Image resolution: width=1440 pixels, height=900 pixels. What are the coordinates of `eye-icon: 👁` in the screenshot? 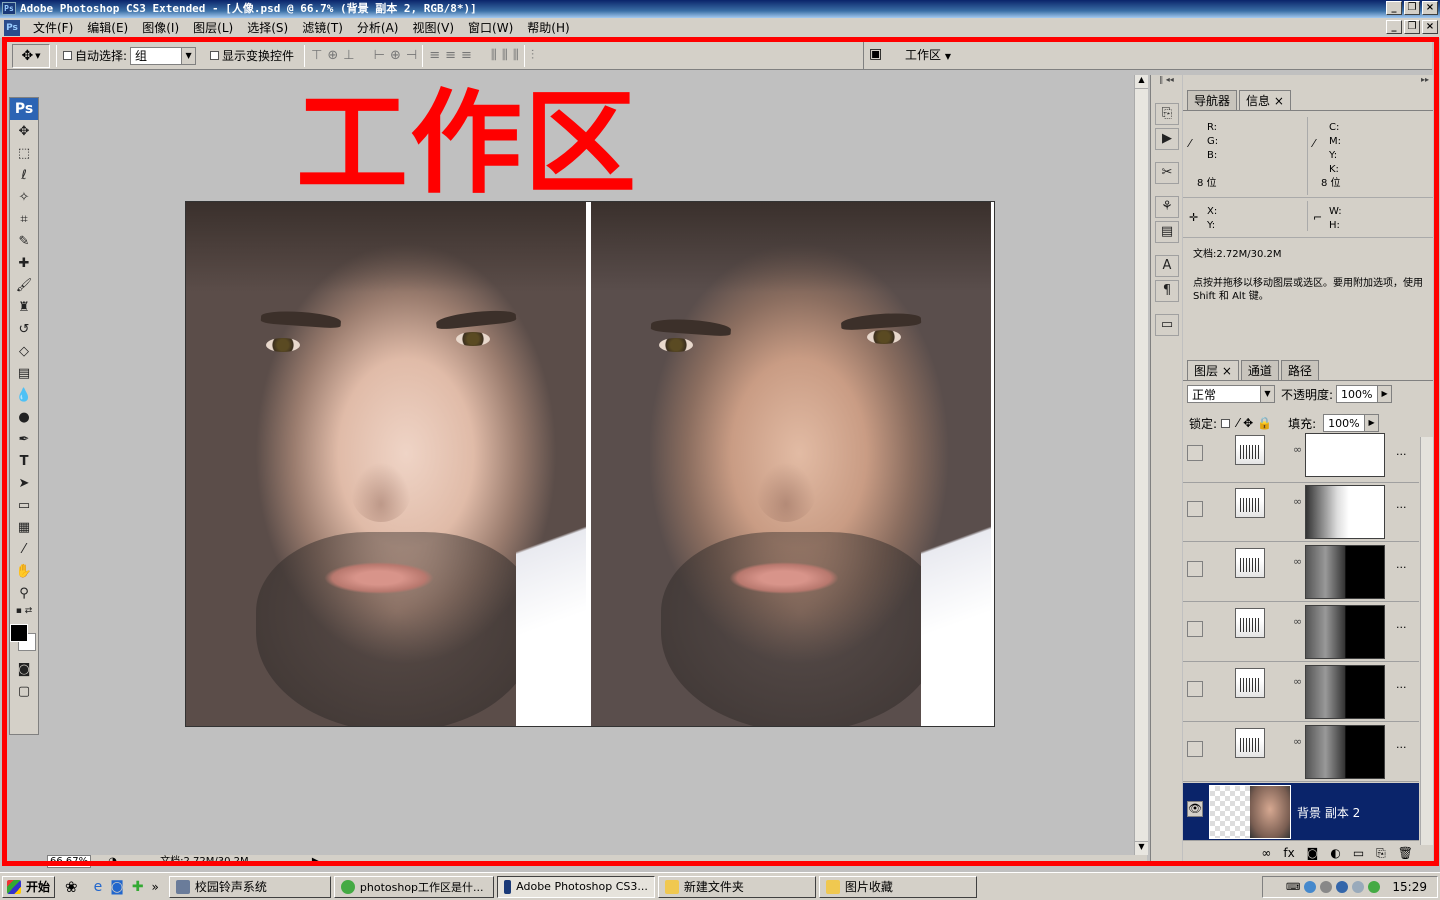 It's located at (1195, 809).